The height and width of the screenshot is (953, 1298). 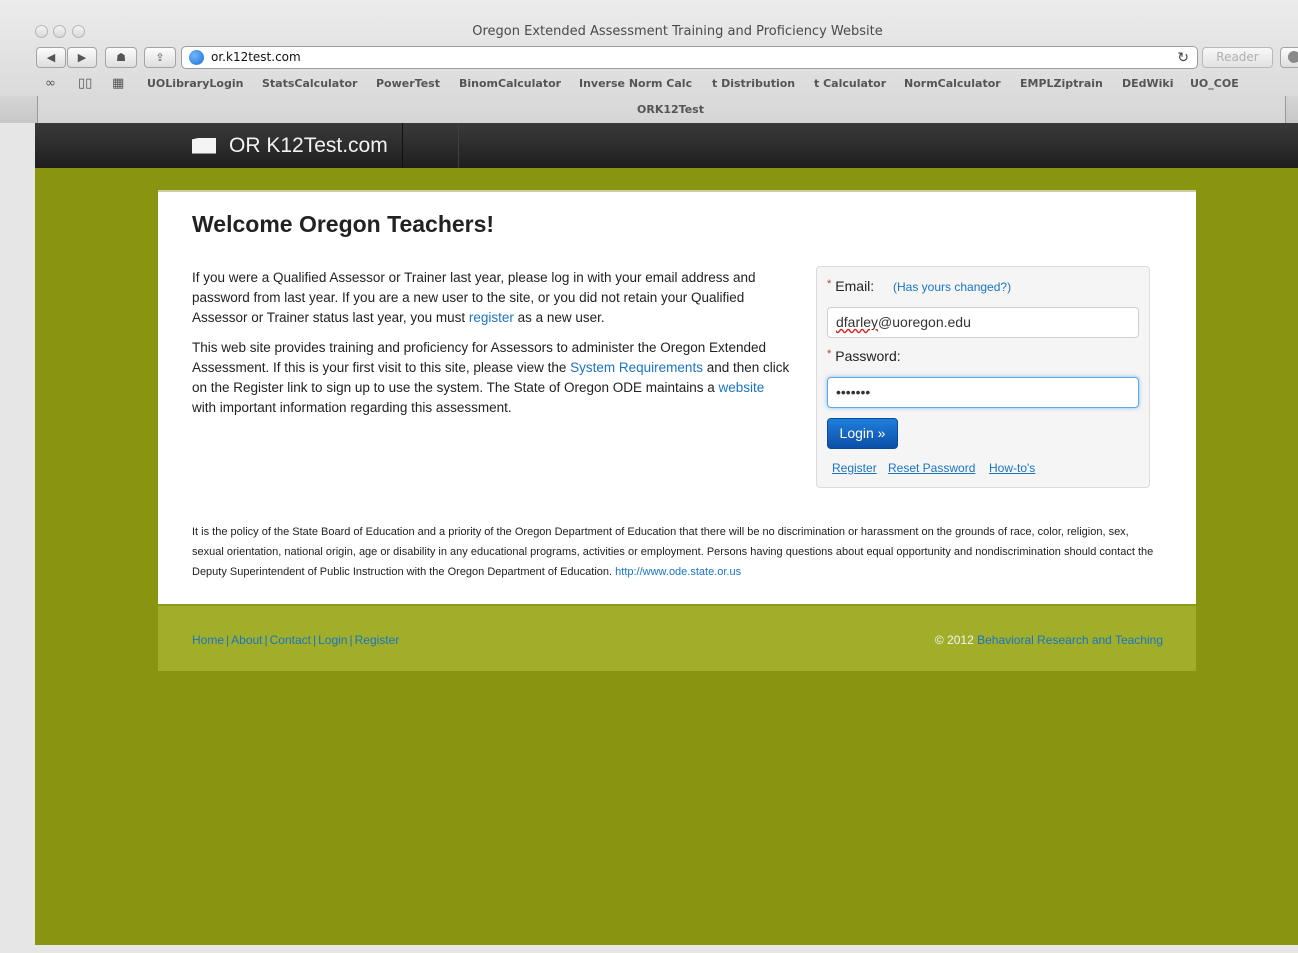 What do you see at coordinates (666, 145) in the screenshot?
I see `site-navbar: OR K12Test.com` at bounding box center [666, 145].